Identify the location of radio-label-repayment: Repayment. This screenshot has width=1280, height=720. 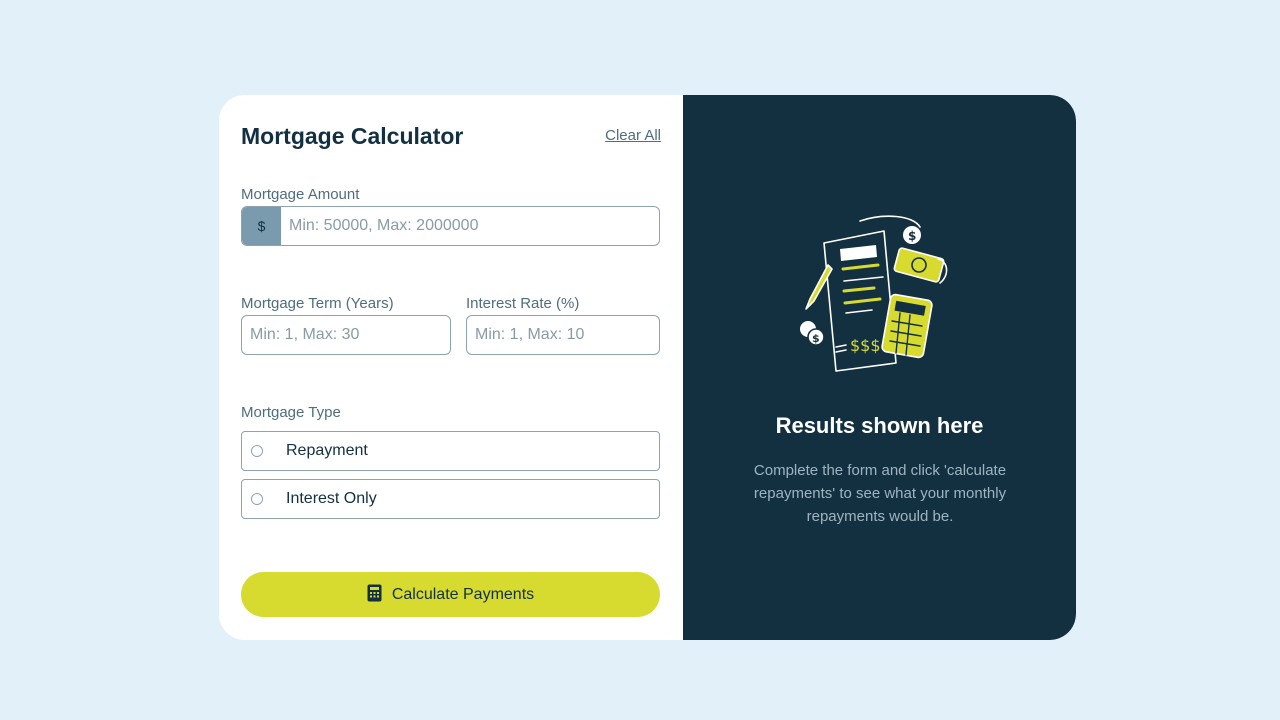
(327, 450).